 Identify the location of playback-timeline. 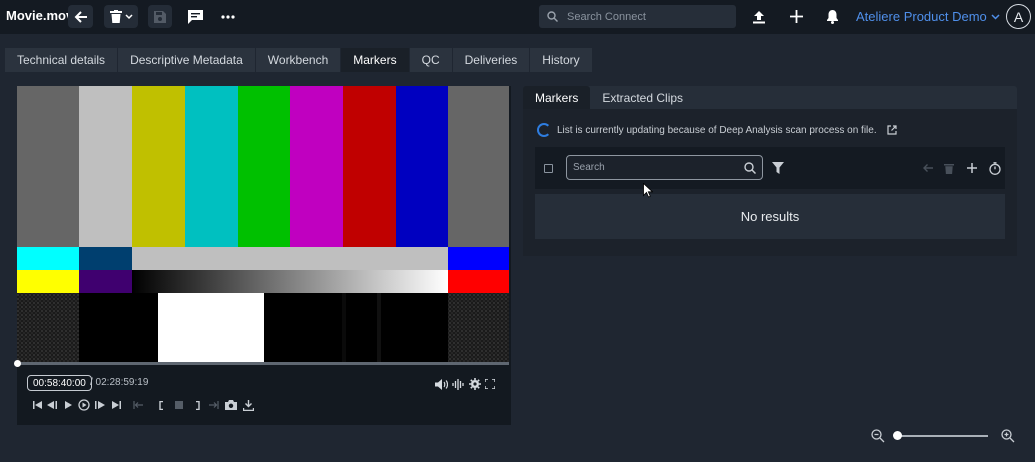
(261, 363).